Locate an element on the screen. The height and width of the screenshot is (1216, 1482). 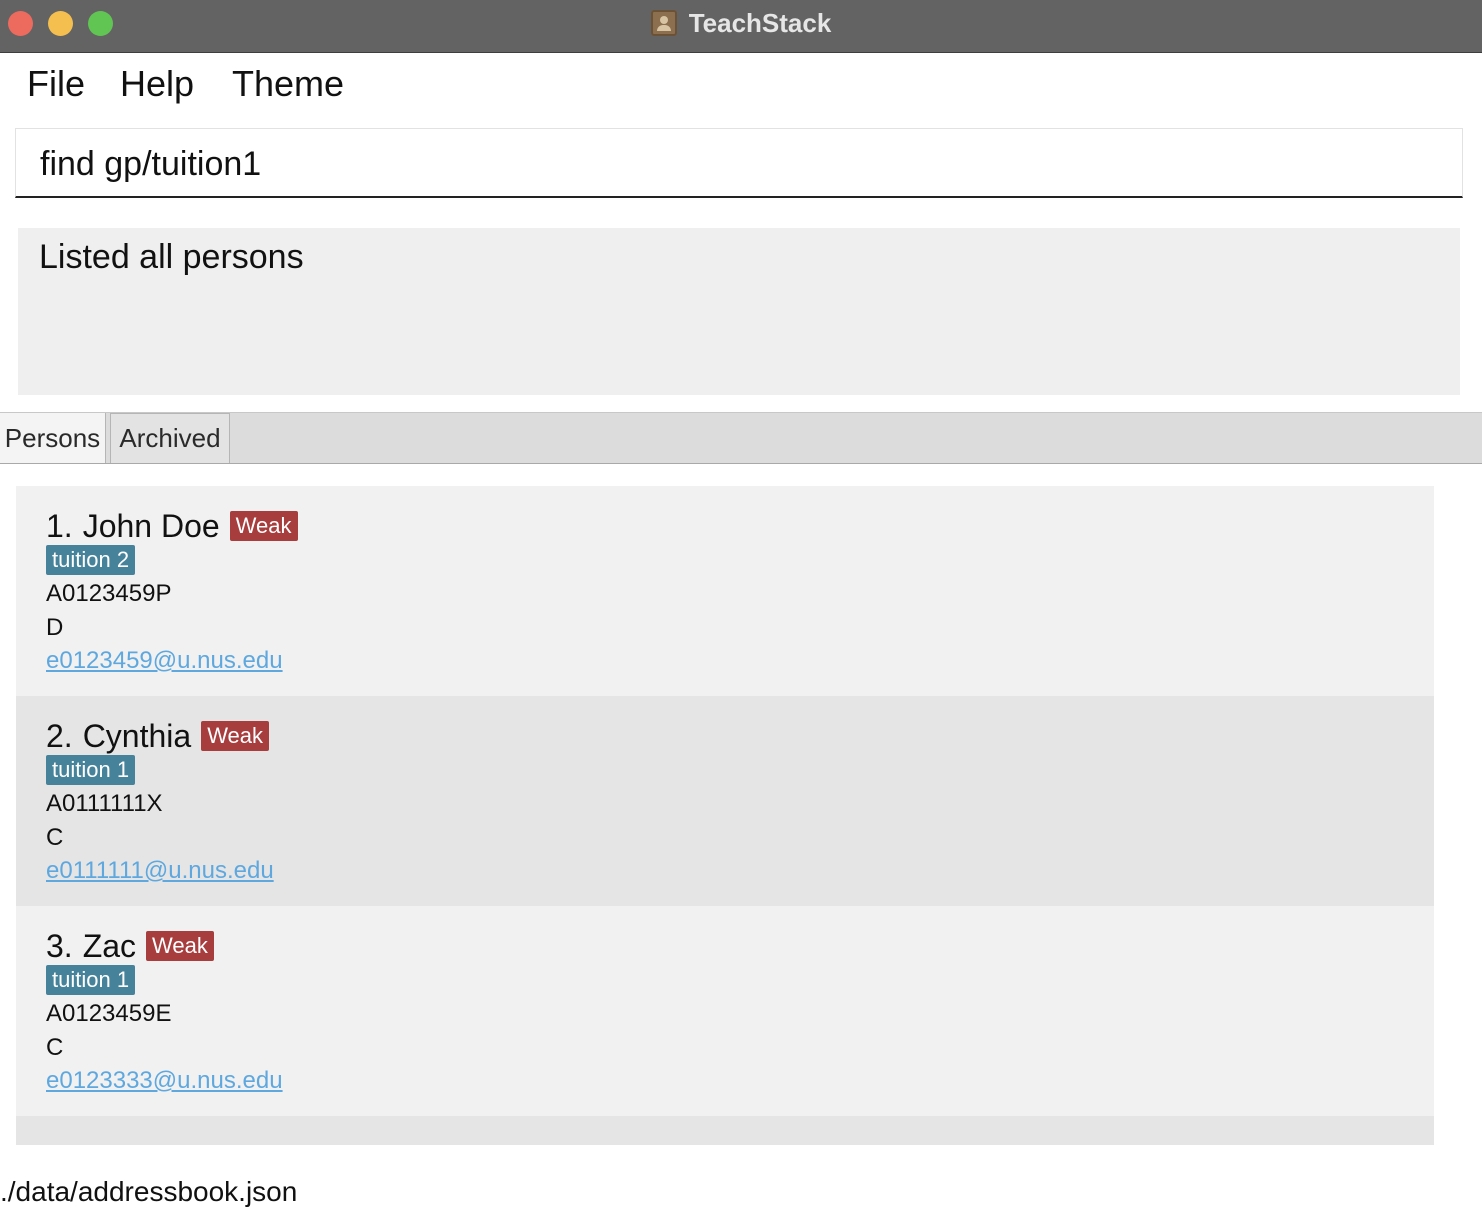
person-name-line: 1. John Doe Weak is located at coordinates (172, 526).